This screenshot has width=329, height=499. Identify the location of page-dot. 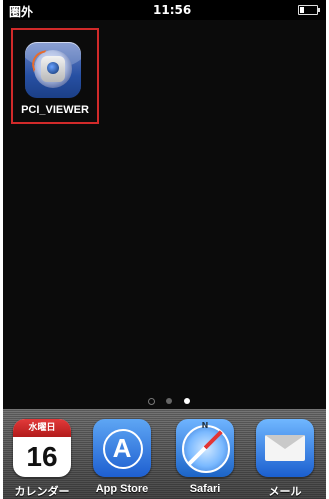
(169, 401).